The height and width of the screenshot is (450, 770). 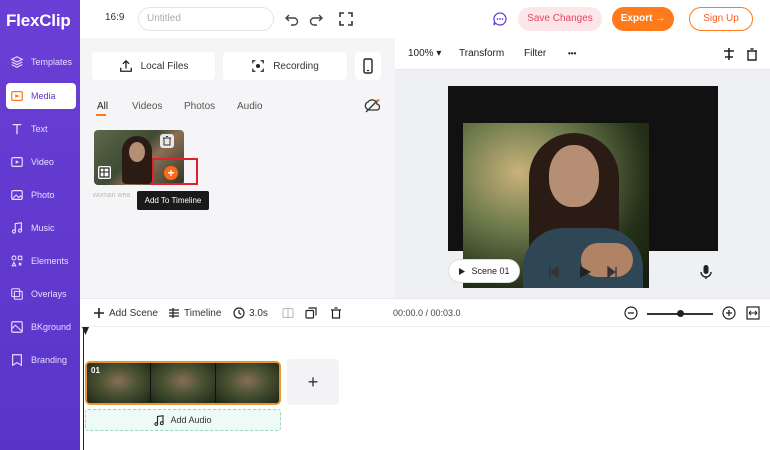 I want to click on sidebar-item-label: Music, so click(x=43, y=228).